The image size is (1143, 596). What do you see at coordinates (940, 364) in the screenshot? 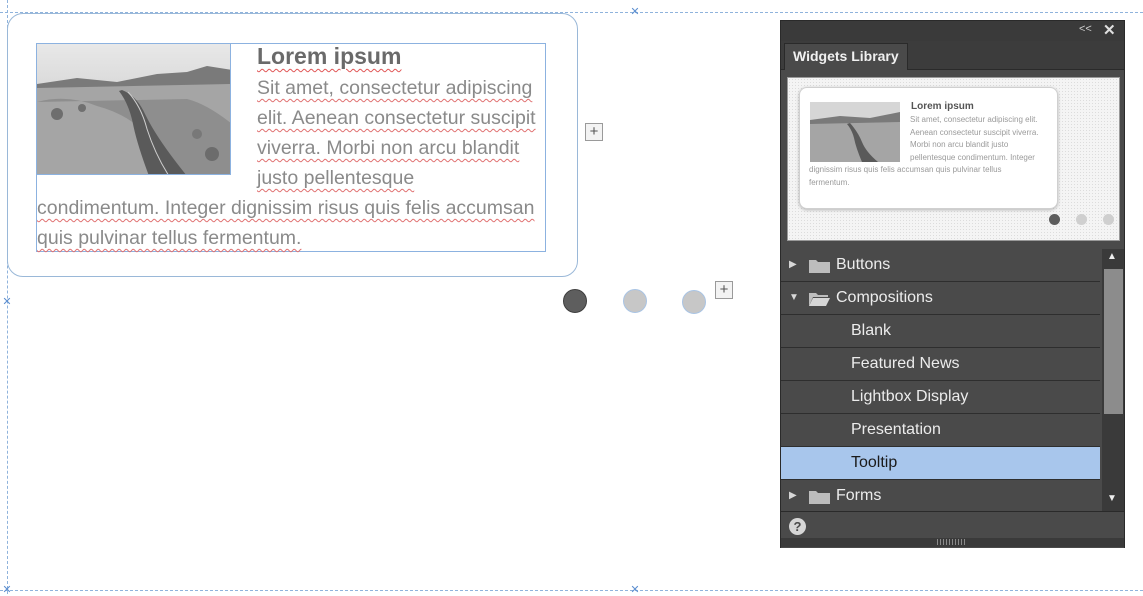
I see `tree-item-featured-news: Featured News` at bounding box center [940, 364].